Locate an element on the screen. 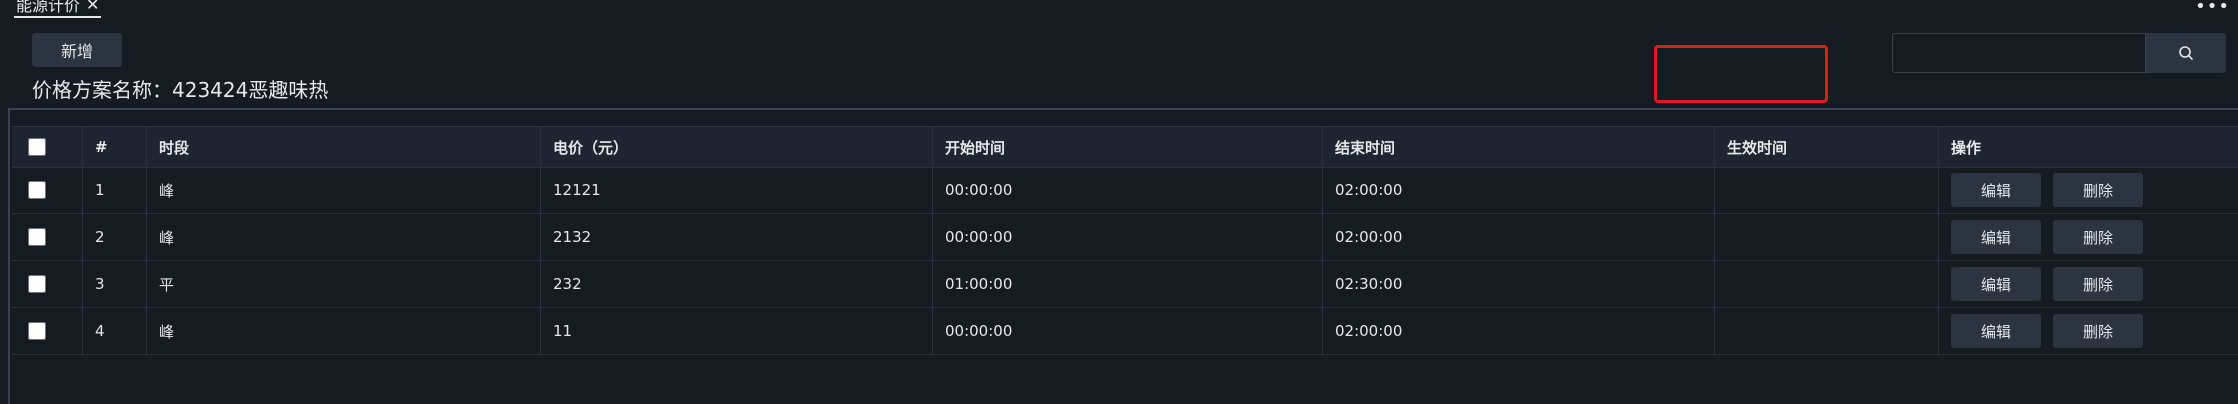 The height and width of the screenshot is (404, 2238). header-operations: 操作 is located at coordinates (2088, 147).